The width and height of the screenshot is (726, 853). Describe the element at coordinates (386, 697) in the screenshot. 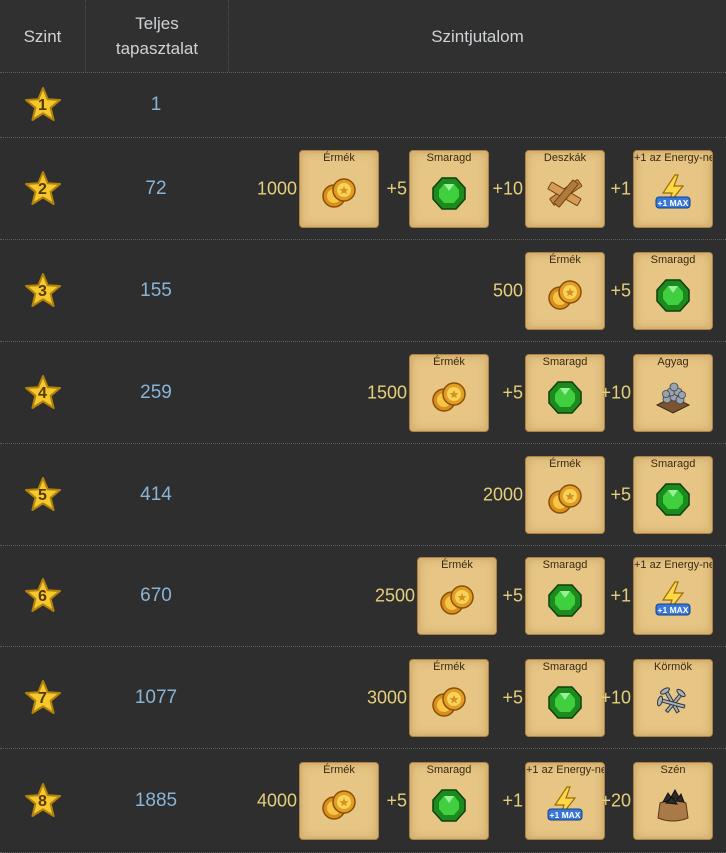

I see `reward-amount: 3000` at that location.